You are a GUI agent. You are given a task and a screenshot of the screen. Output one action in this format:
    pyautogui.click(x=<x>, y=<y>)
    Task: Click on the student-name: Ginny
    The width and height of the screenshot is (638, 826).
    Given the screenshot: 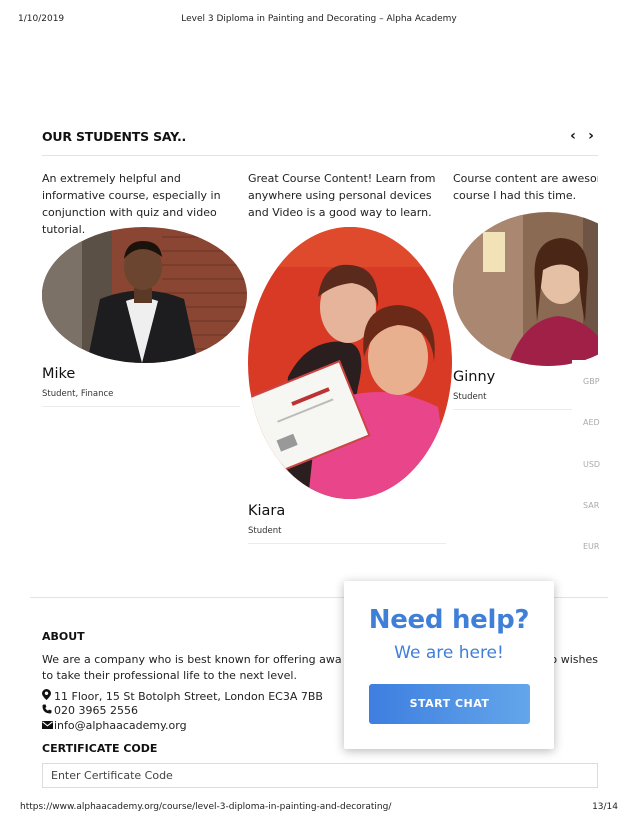 What is the action you would take?
    pyautogui.click(x=474, y=377)
    